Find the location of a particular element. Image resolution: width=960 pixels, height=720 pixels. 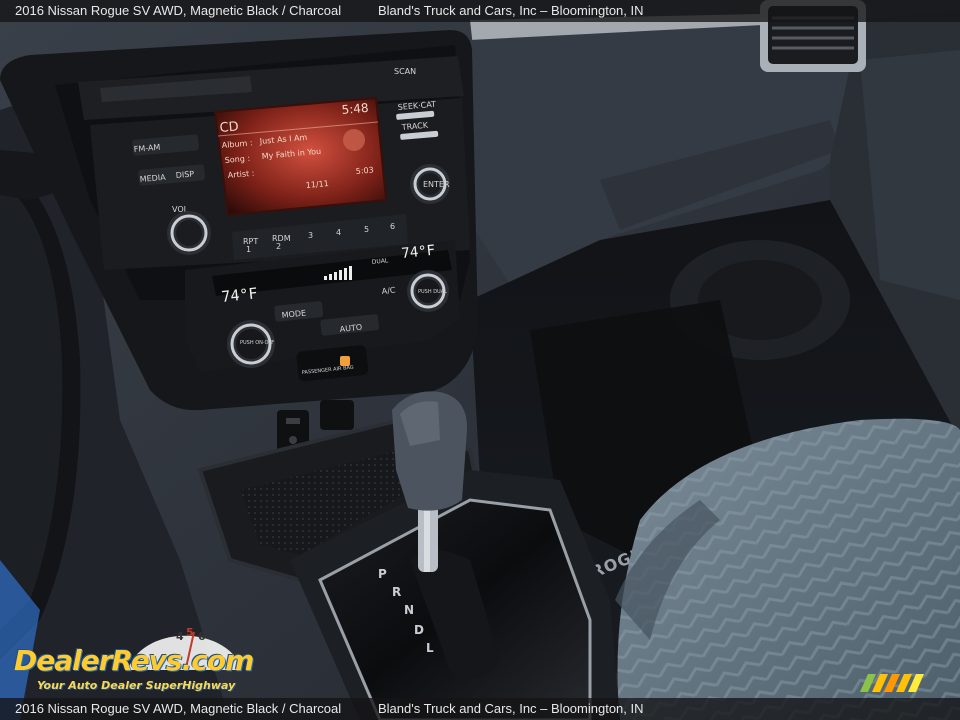

tune-knob: ENTER is located at coordinates (430, 184).